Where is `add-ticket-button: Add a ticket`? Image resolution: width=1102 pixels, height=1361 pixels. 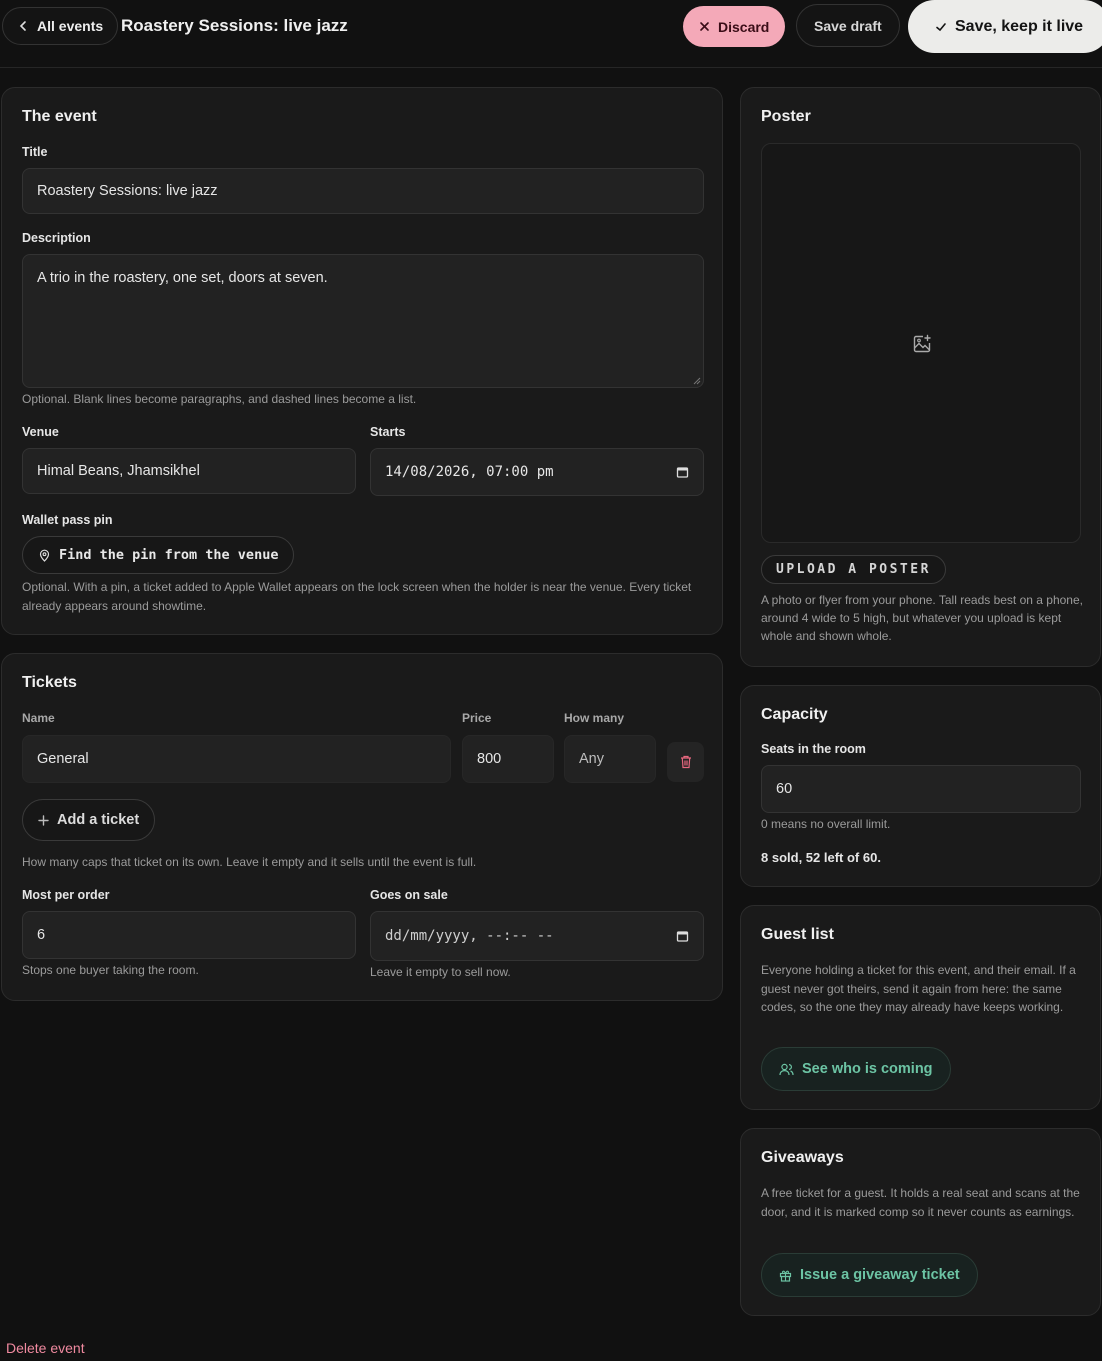
add-ticket-button: Add a ticket is located at coordinates (89, 820).